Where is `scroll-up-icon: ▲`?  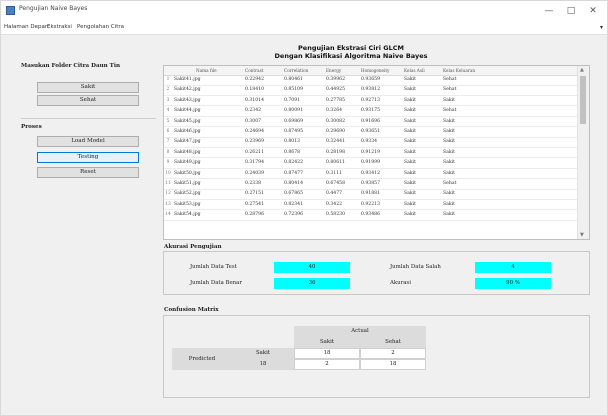 scroll-up-icon: ▲ is located at coordinates (582, 70).